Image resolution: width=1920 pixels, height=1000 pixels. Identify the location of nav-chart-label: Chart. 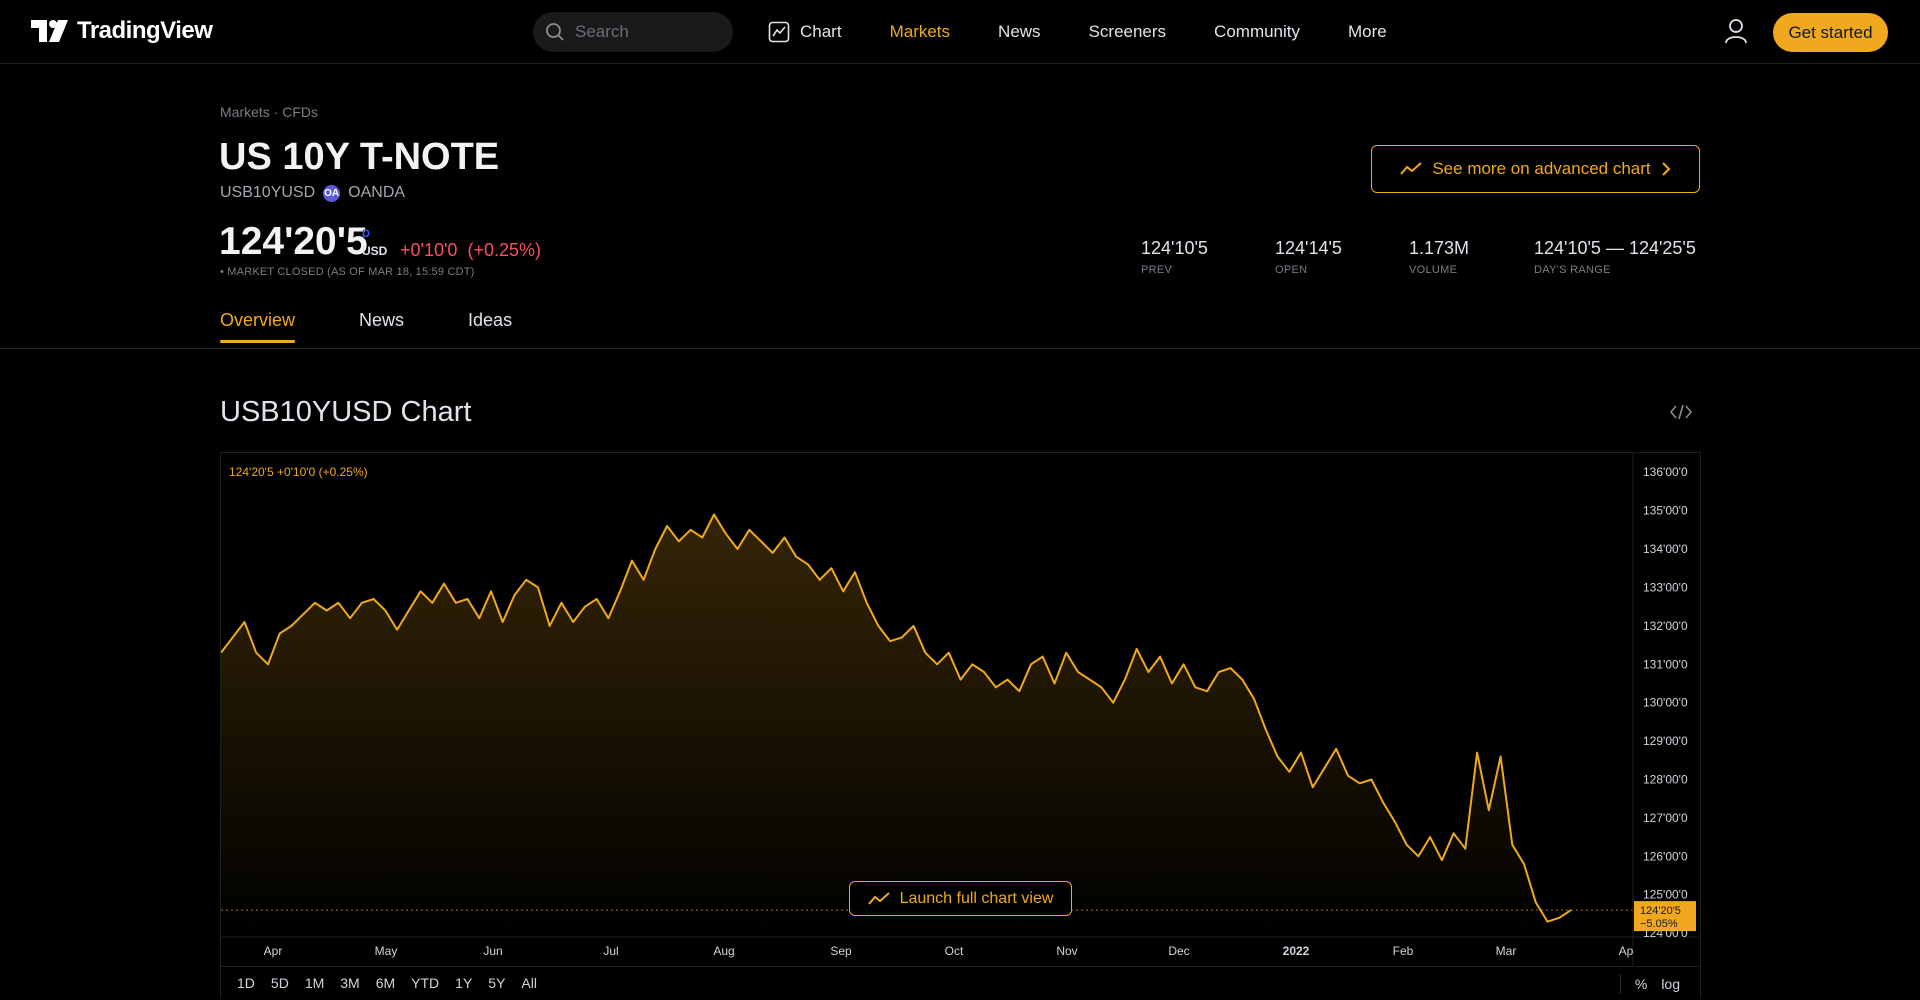
(821, 31).